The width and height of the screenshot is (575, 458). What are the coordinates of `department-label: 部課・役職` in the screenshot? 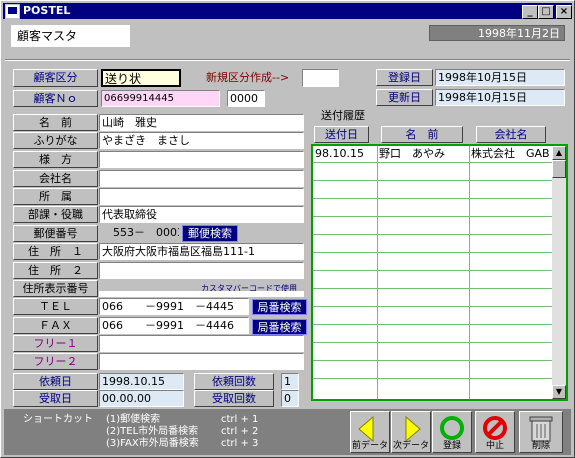 It's located at (55, 214).